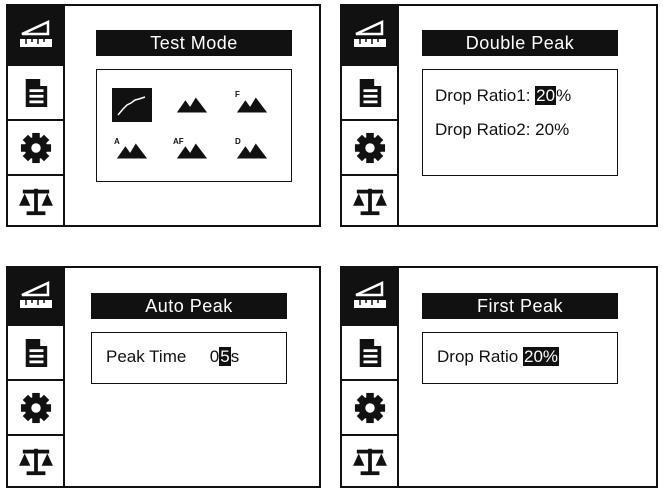 The image size is (663, 490). I want to click on mode-peak-option, so click(192, 105).